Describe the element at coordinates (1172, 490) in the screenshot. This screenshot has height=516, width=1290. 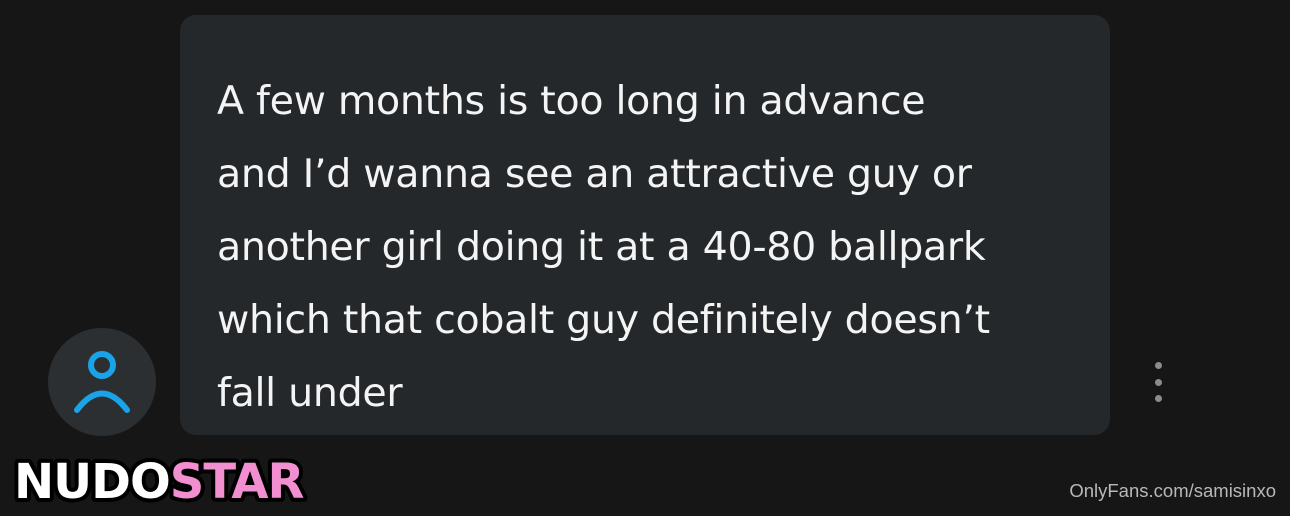
I see `source-watermark: OnlyFans.com/samisinxo` at that location.